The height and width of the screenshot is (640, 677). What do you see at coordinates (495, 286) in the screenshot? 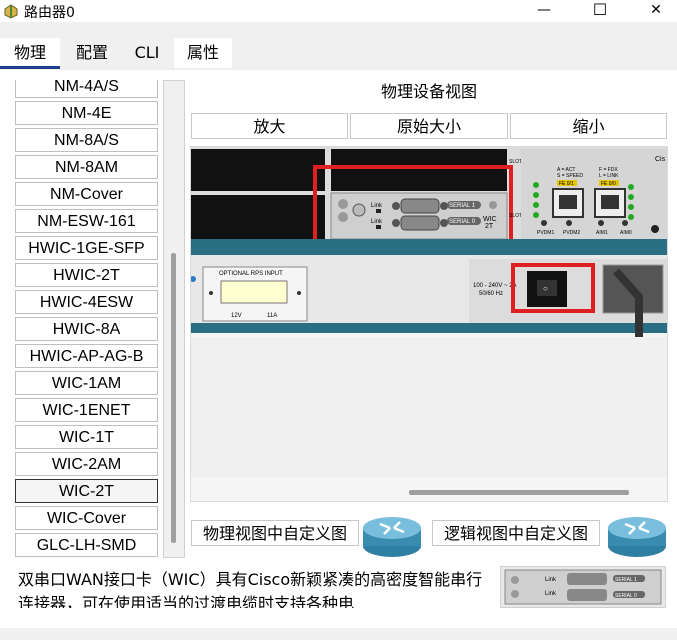
I see `power-rating-label: 100 - 240V ~ 2A` at bounding box center [495, 286].